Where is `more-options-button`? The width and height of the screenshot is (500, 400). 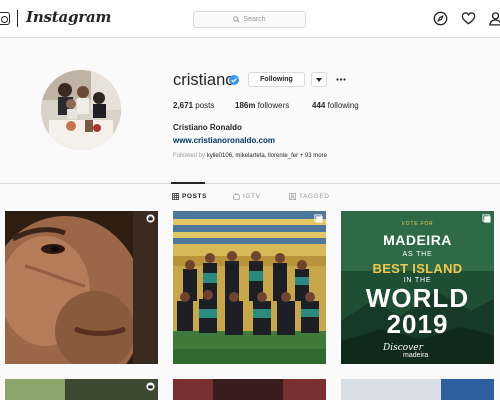
more-options-button is located at coordinates (341, 79).